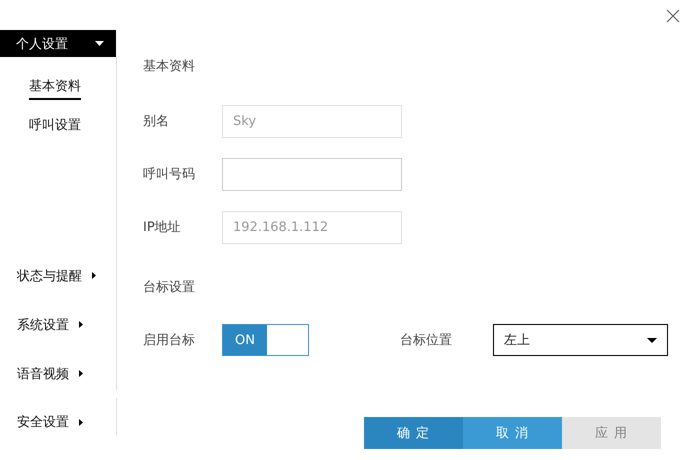 This screenshot has width=690, height=460. What do you see at coordinates (169, 67) in the screenshot?
I see `section-title: 基本资料` at bounding box center [169, 67].